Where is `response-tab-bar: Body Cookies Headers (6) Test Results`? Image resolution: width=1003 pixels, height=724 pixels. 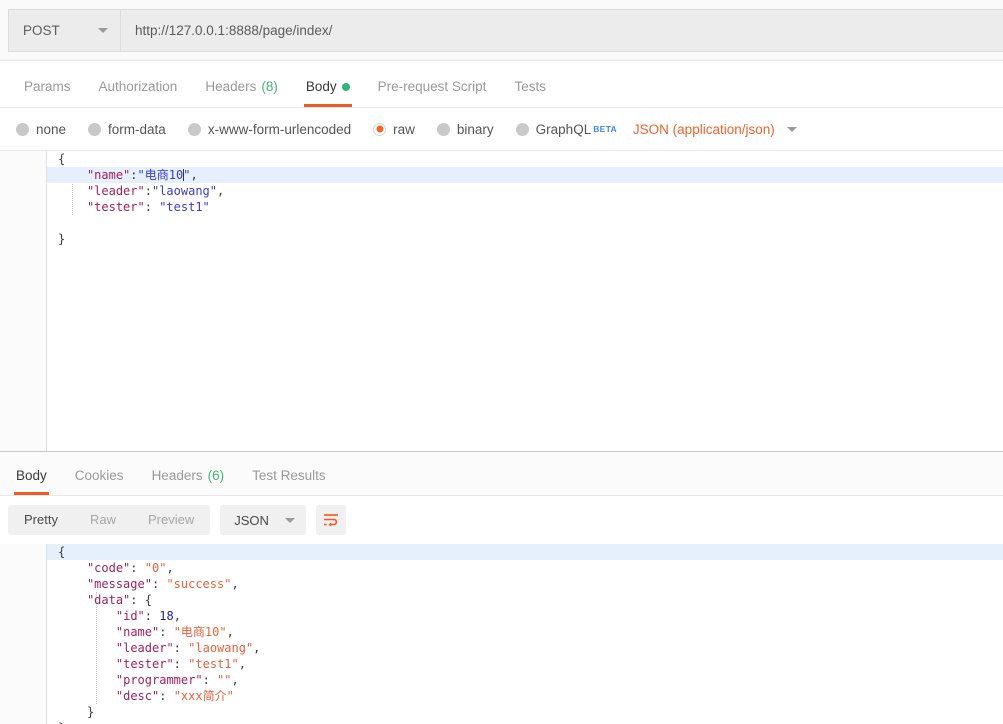
response-tab-bar: Body Cookies Headers (6) Test Results is located at coordinates (501, 474).